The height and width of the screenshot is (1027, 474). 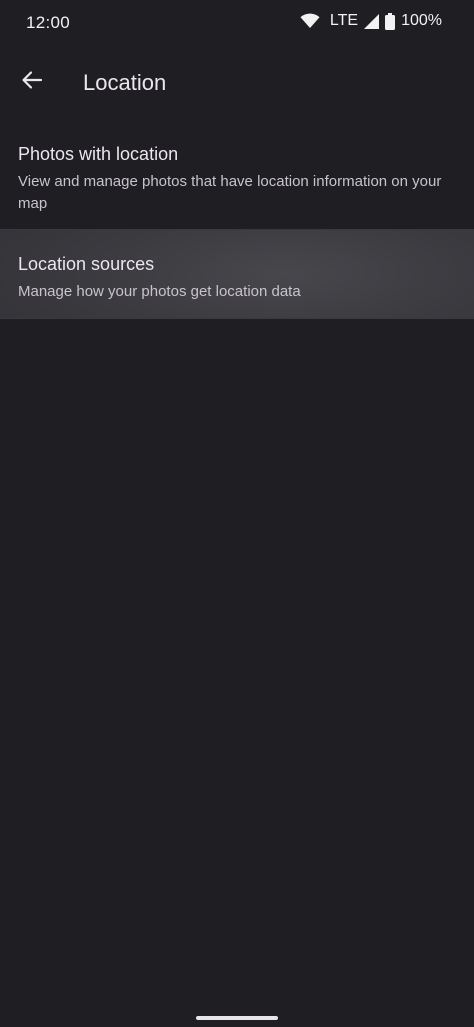 What do you see at coordinates (237, 23) in the screenshot?
I see `status-bar: 12:00 LTE 100%` at bounding box center [237, 23].